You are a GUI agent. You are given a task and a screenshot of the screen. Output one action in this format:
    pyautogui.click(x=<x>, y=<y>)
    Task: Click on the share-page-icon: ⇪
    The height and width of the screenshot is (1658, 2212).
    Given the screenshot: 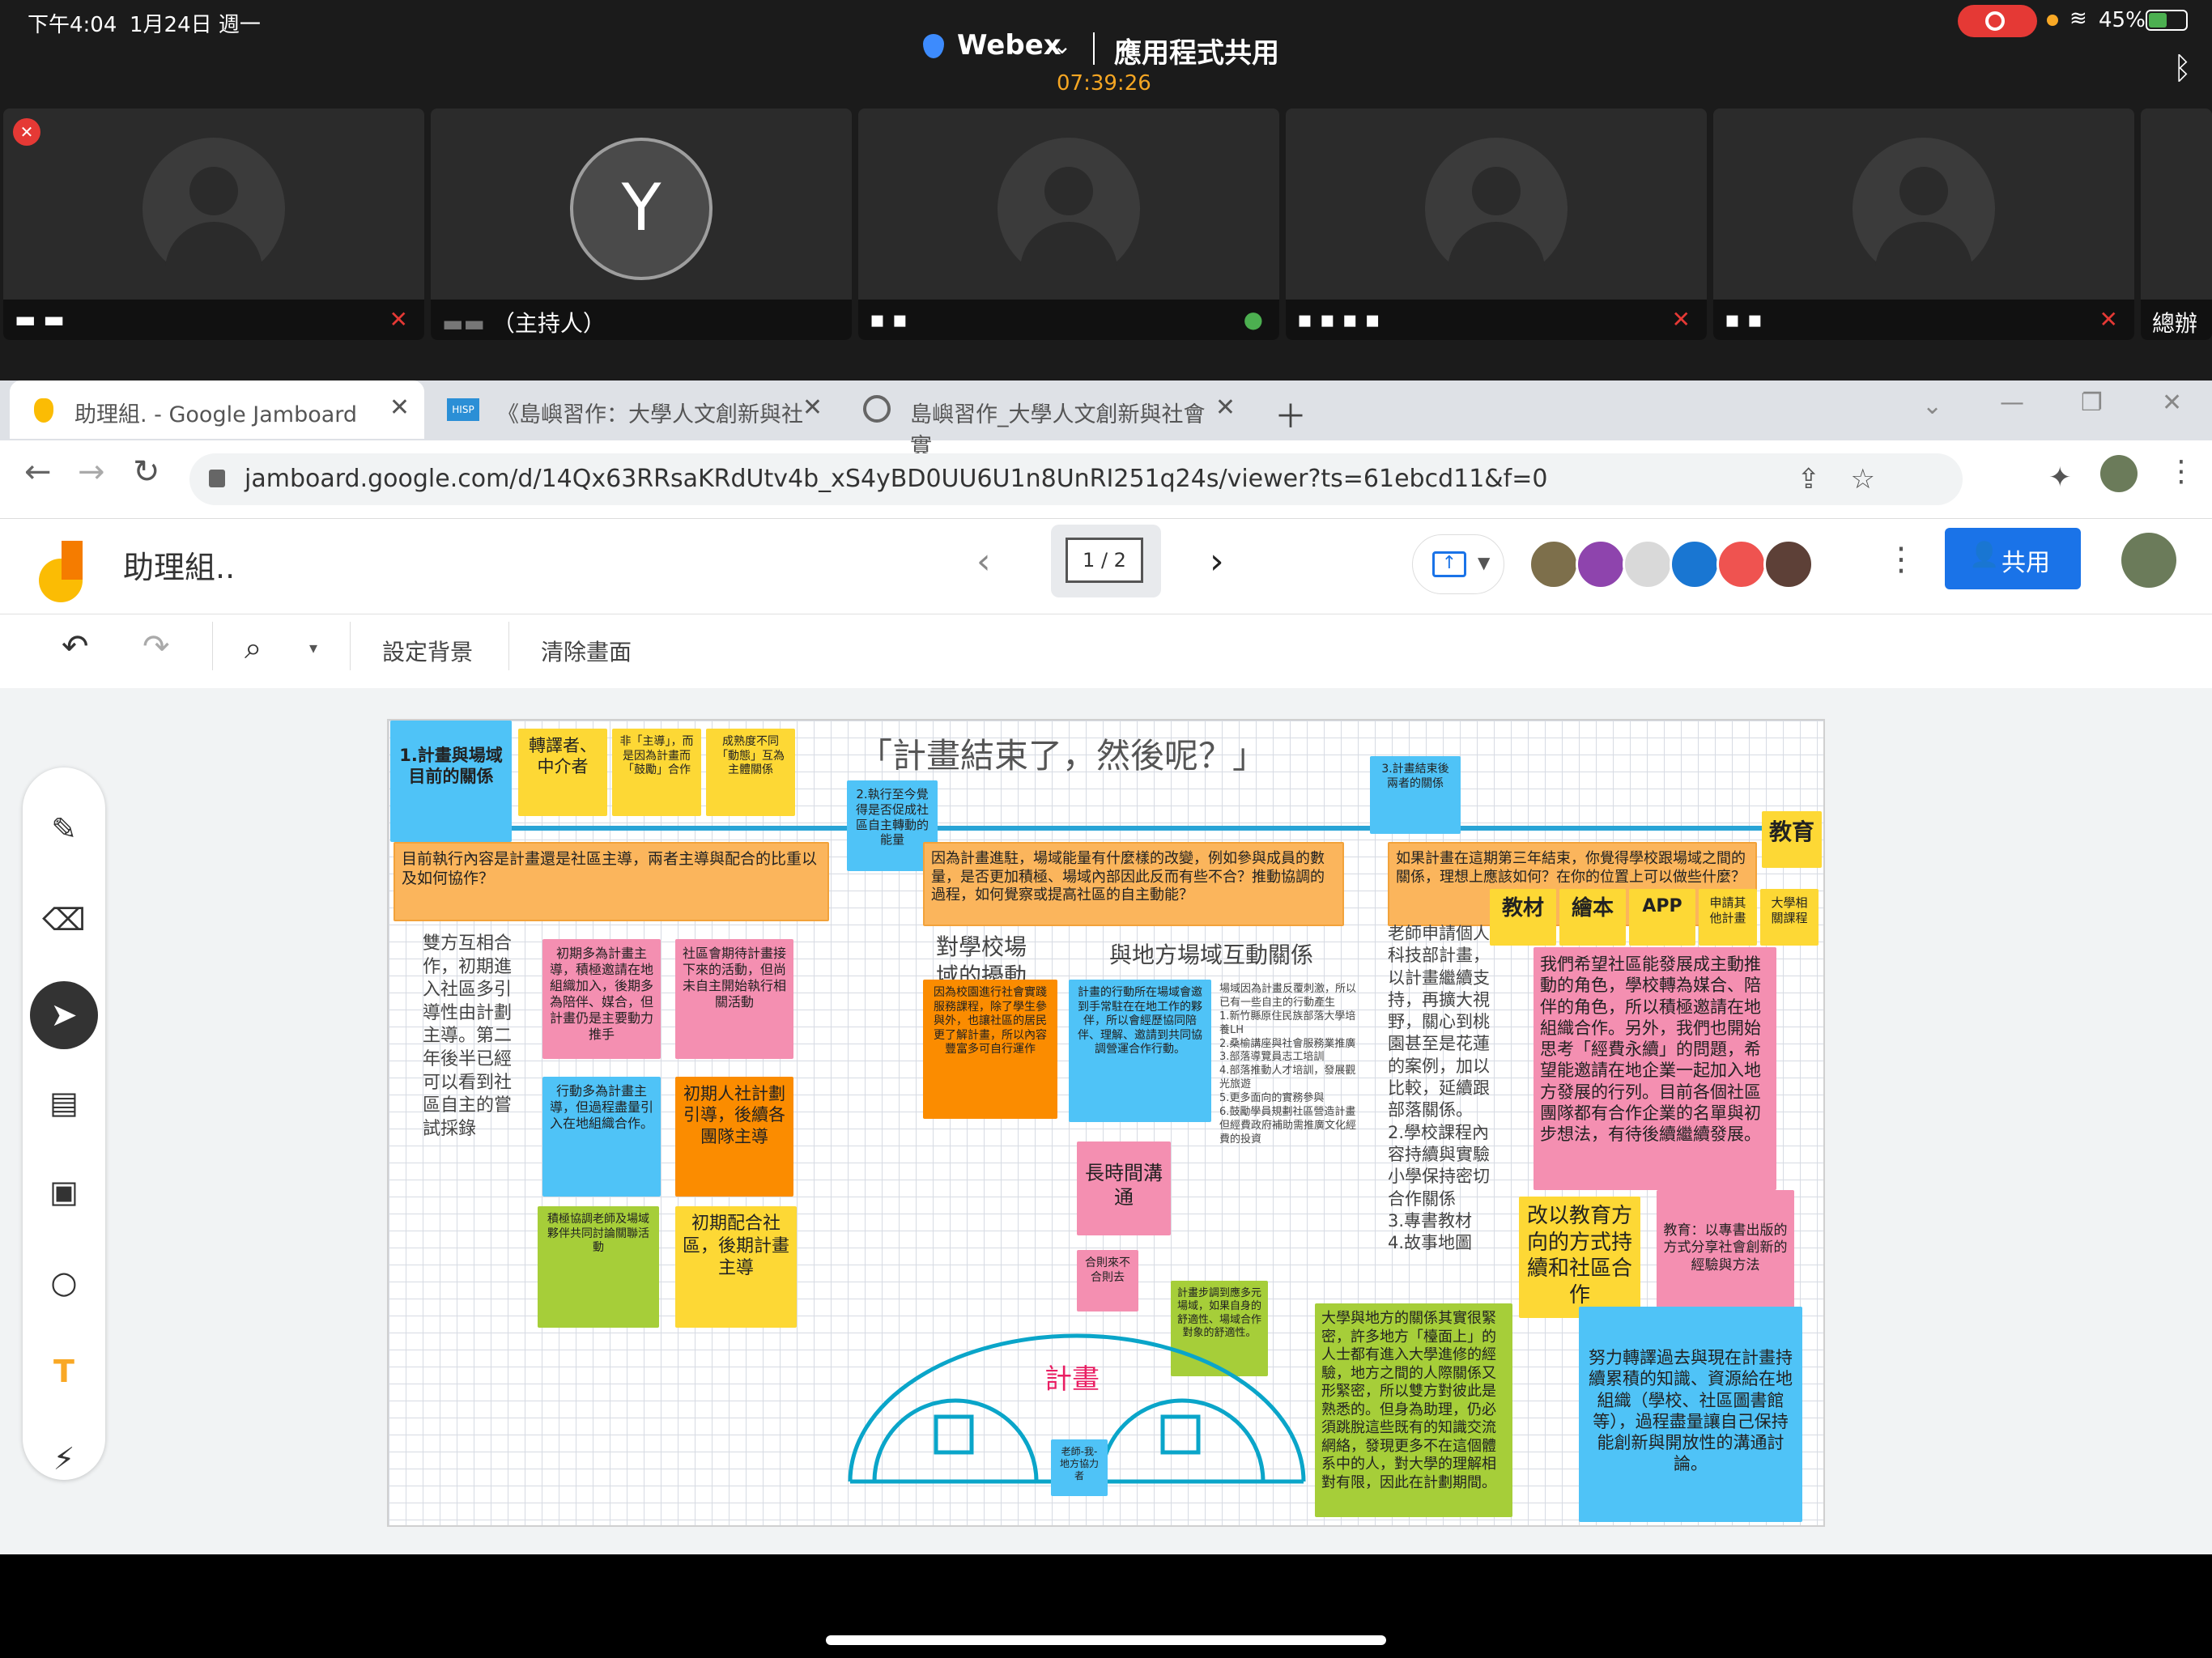 What is the action you would take?
    pyautogui.click(x=1809, y=479)
    